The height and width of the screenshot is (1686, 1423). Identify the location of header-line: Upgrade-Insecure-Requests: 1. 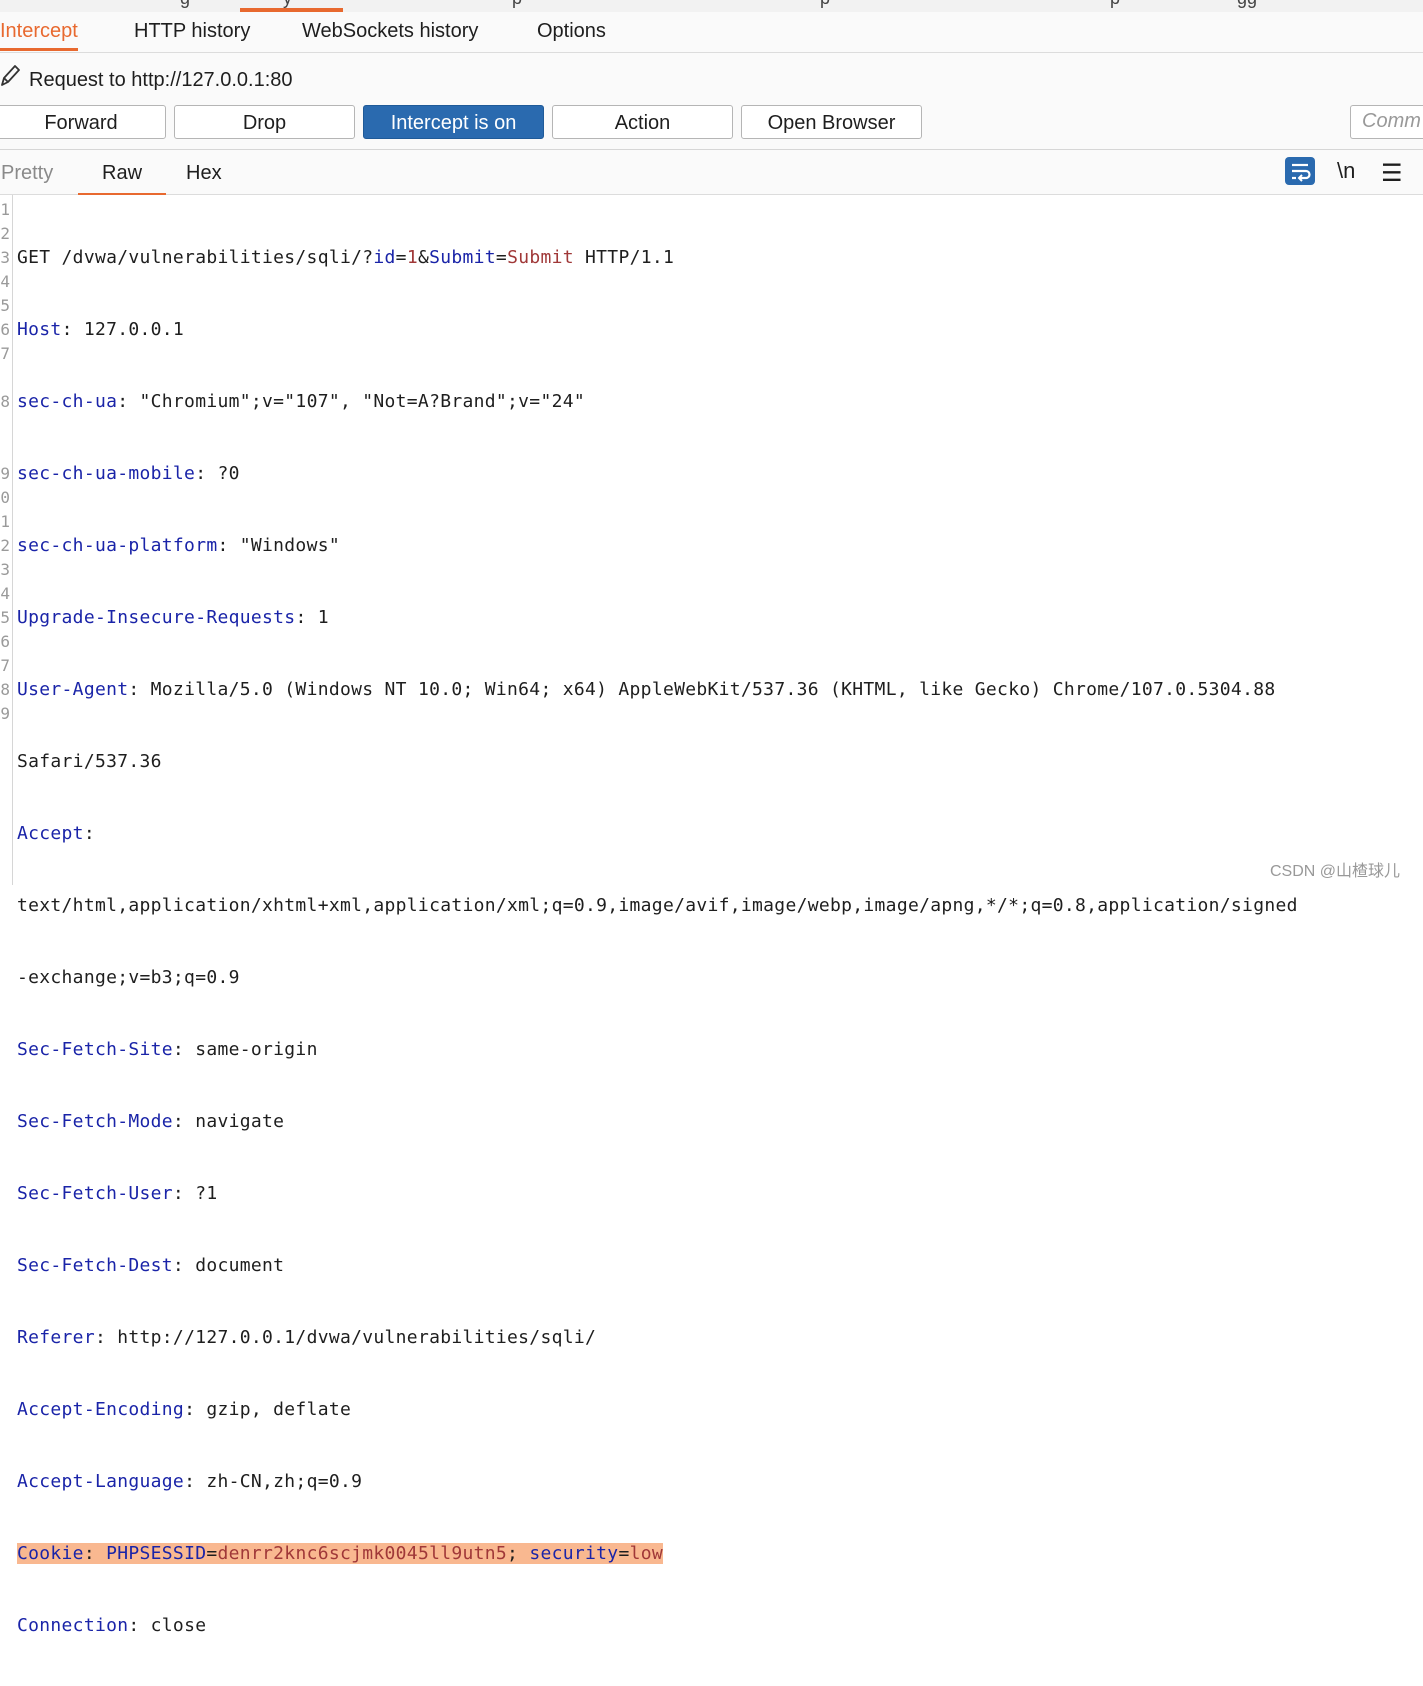
(173, 617).